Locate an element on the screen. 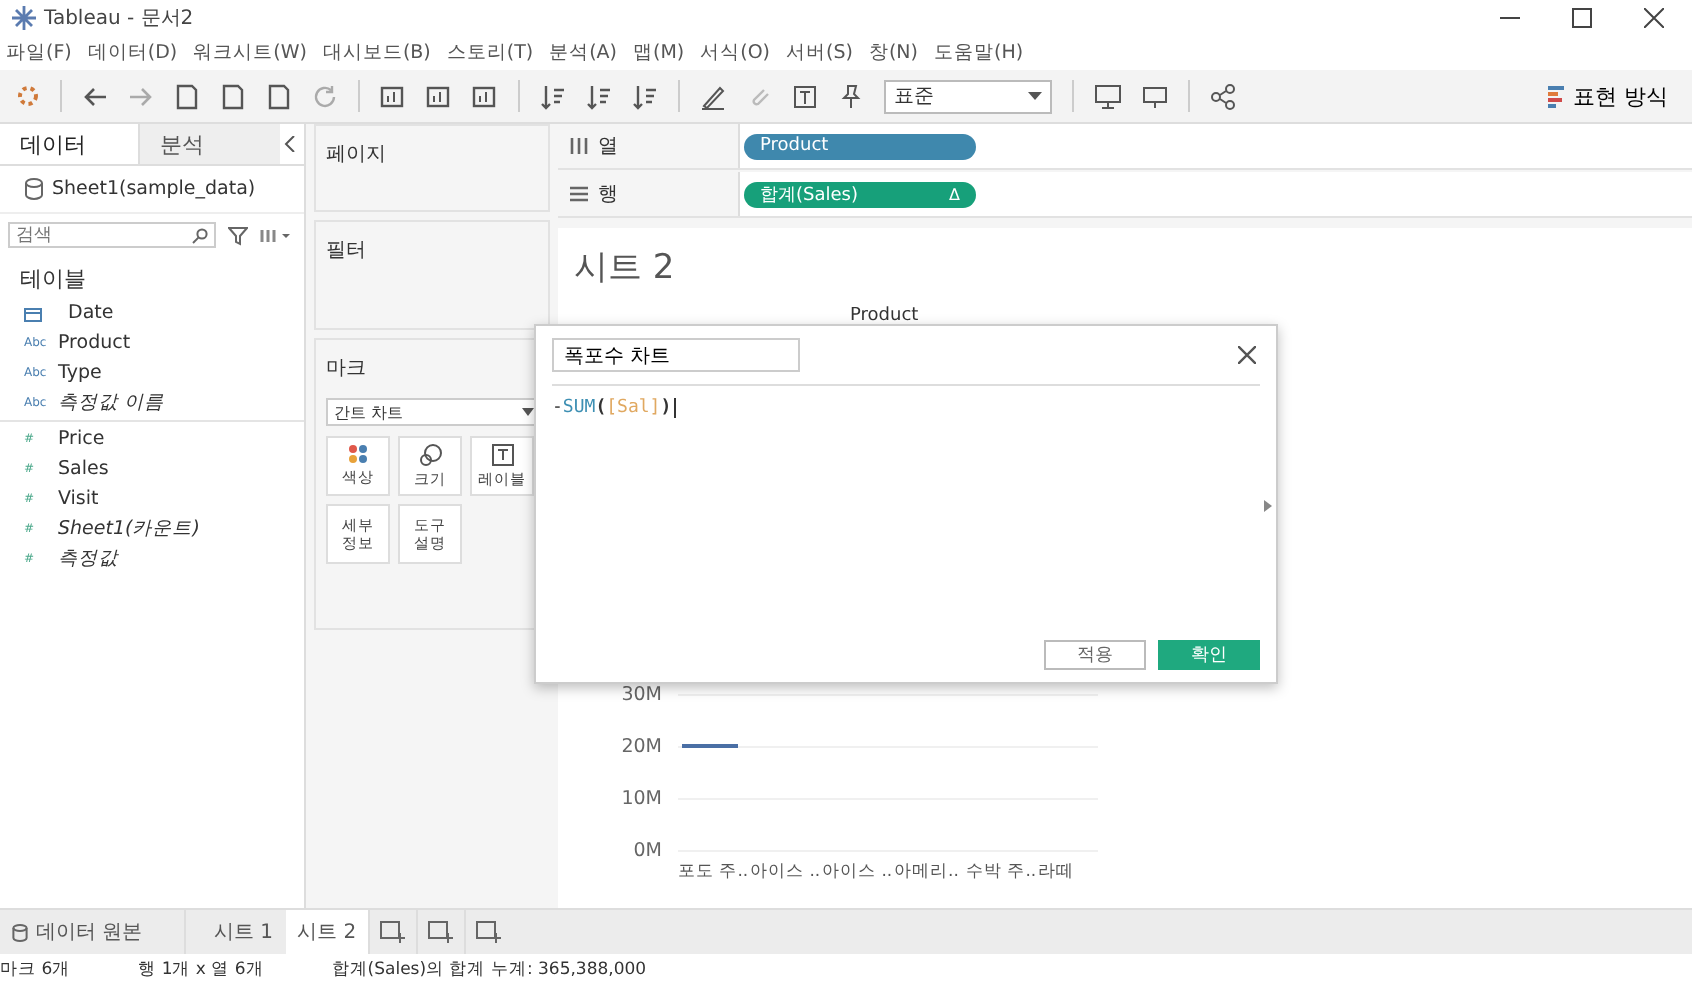 The height and width of the screenshot is (984, 1692). datasource-name: Sheet1(sample_data) is located at coordinates (154, 189).